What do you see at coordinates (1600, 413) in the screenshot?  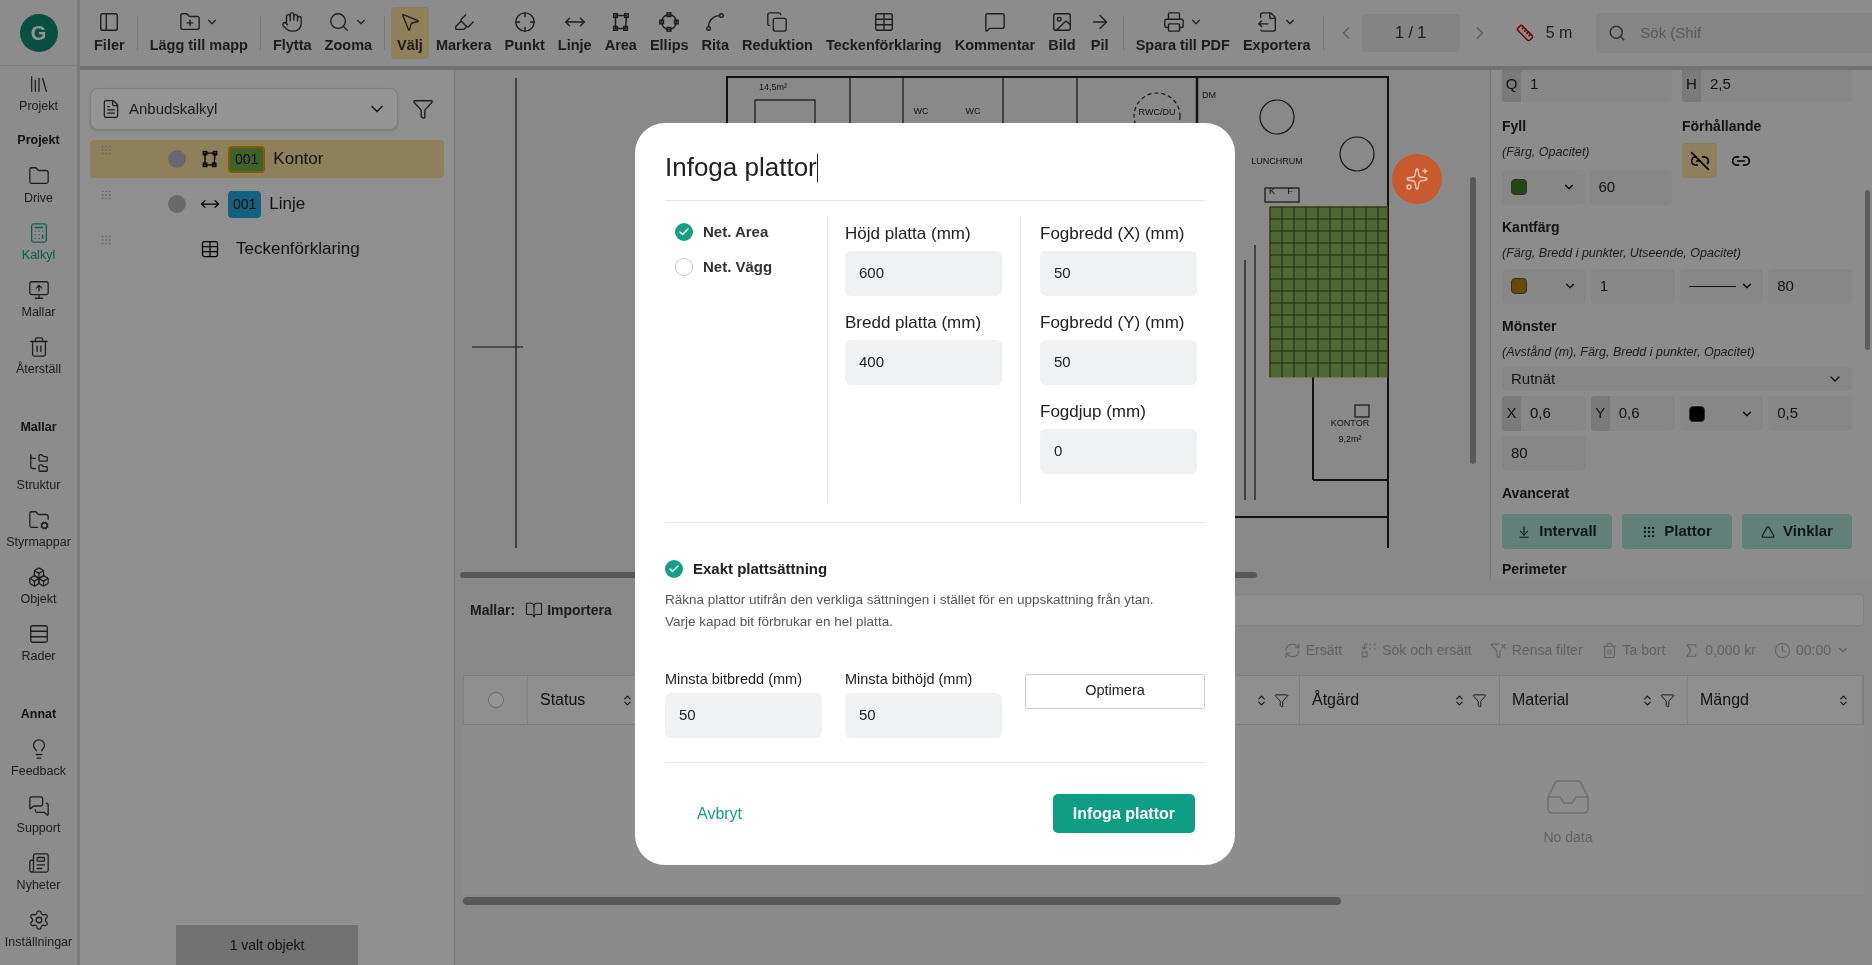 I see `field-prefix: Y` at bounding box center [1600, 413].